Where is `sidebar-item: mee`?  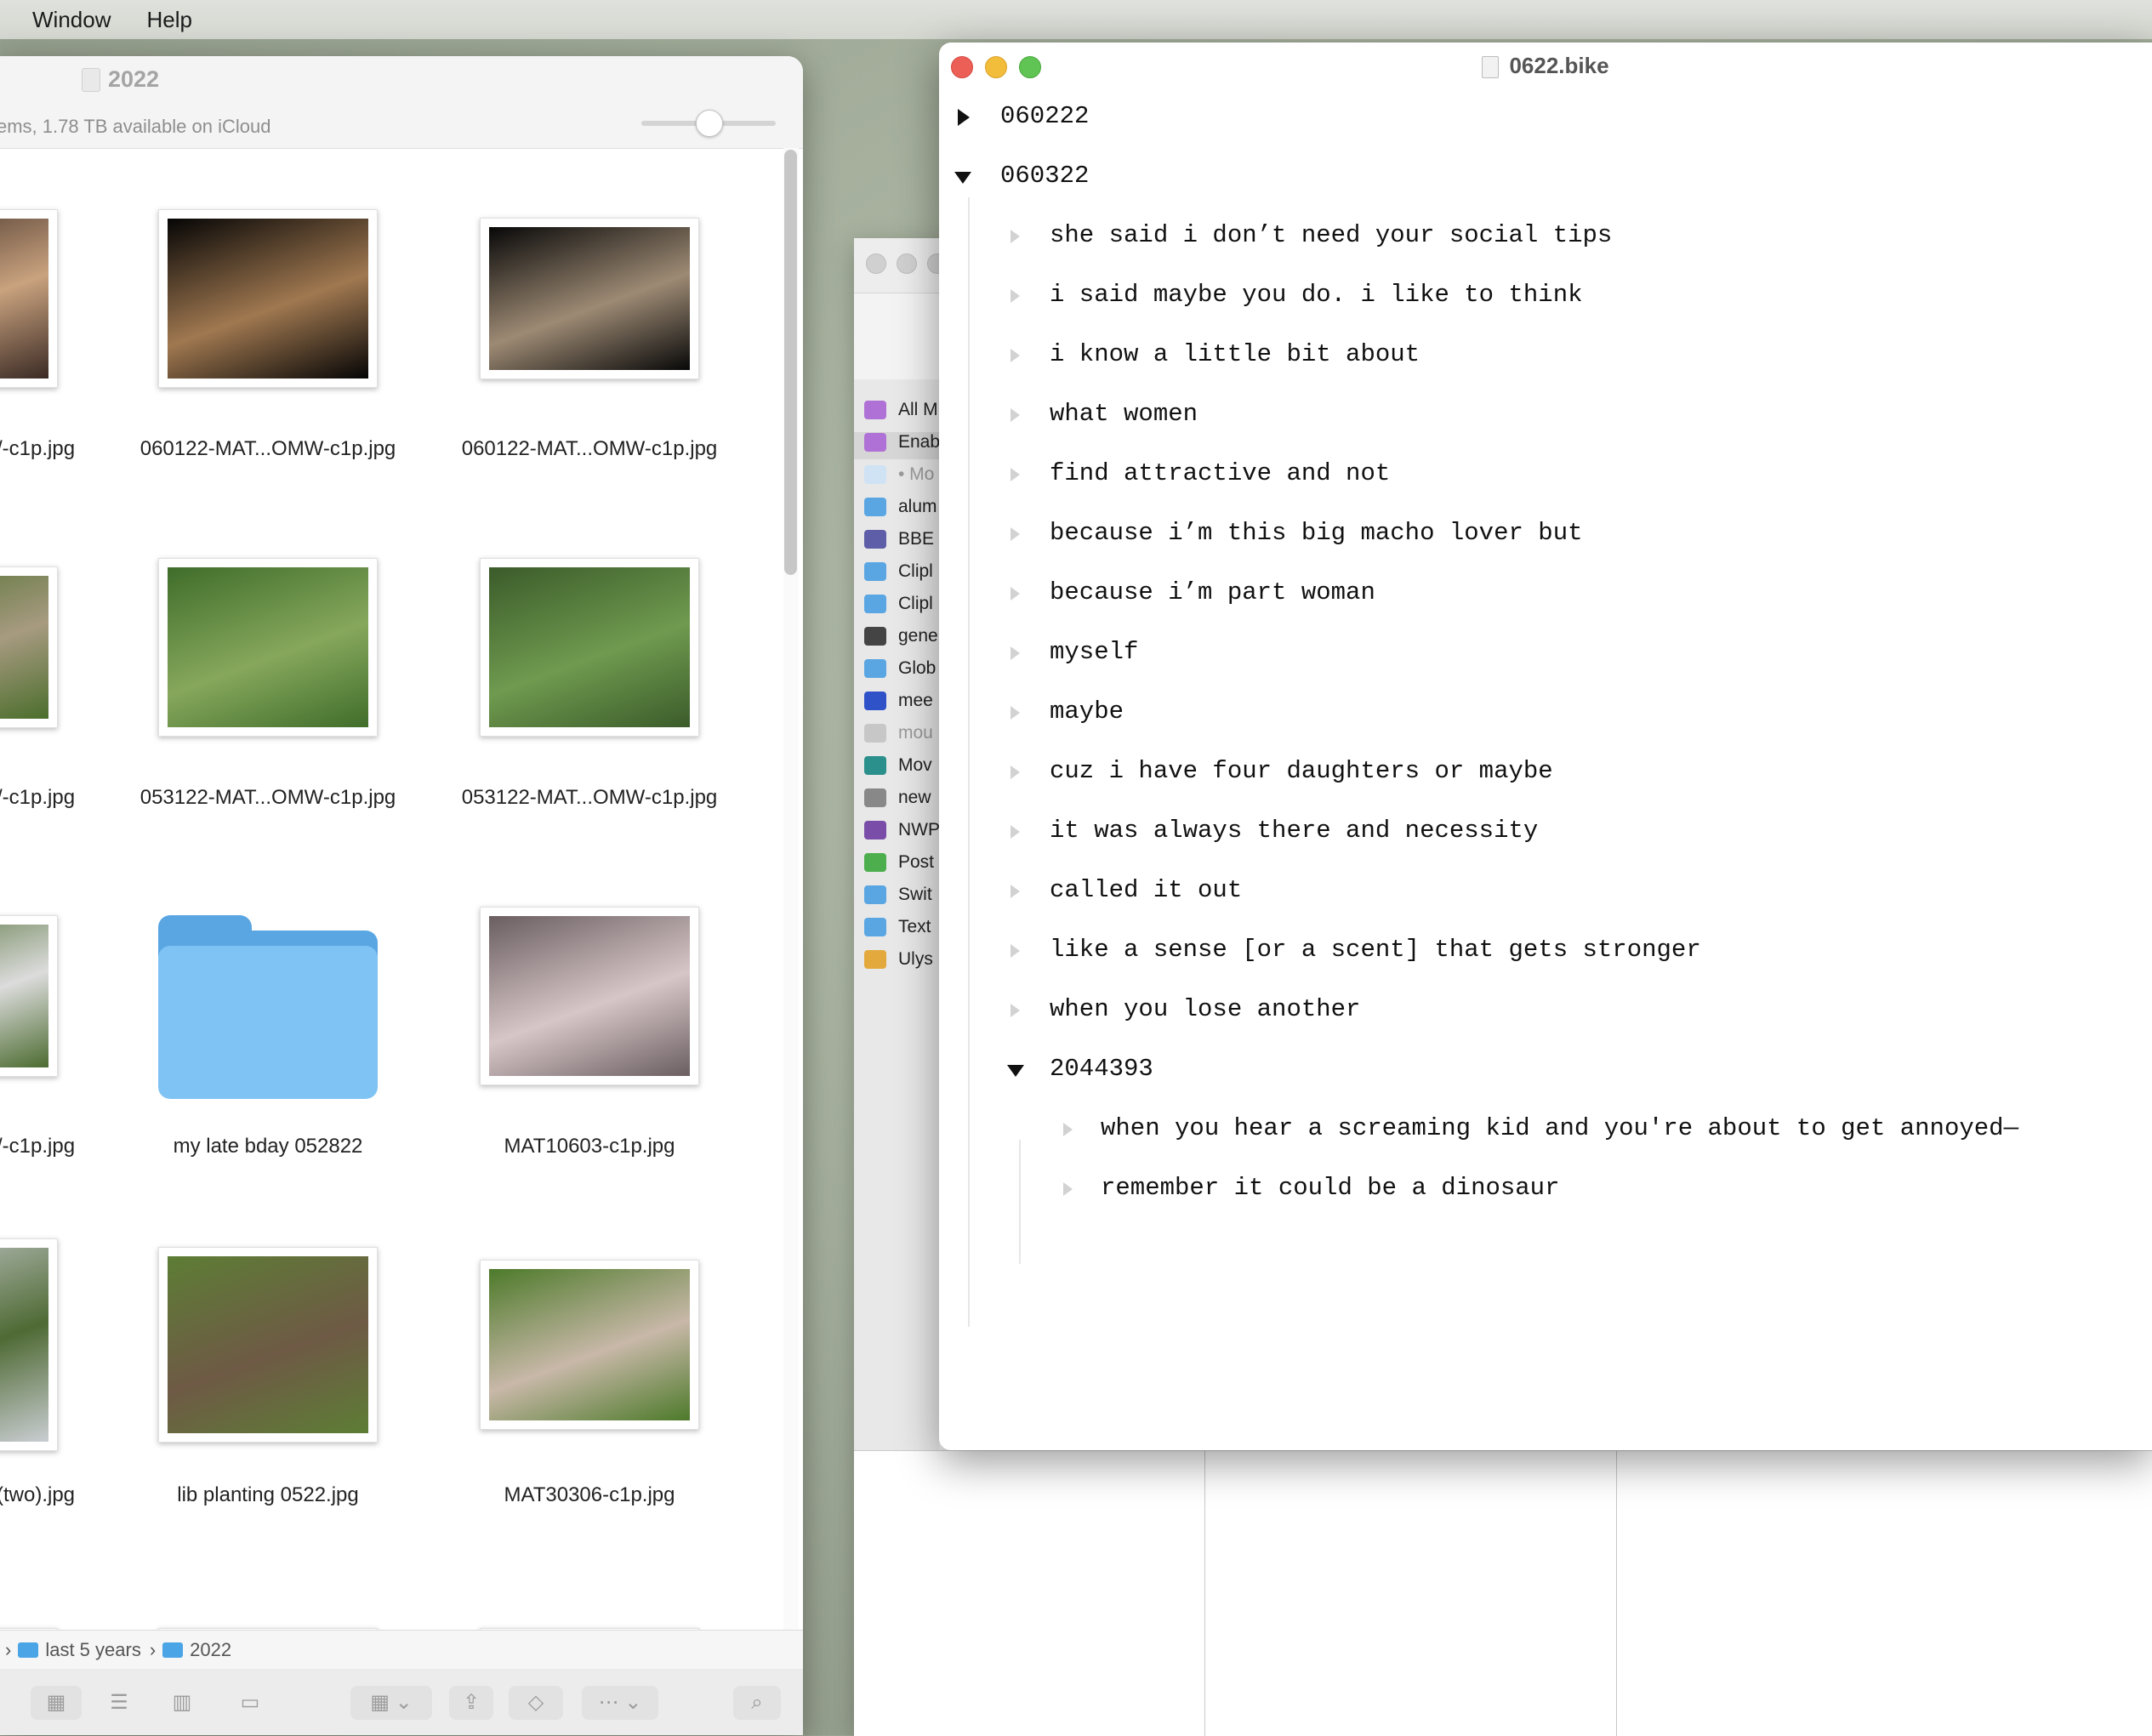 sidebar-item: mee is located at coordinates (898, 704).